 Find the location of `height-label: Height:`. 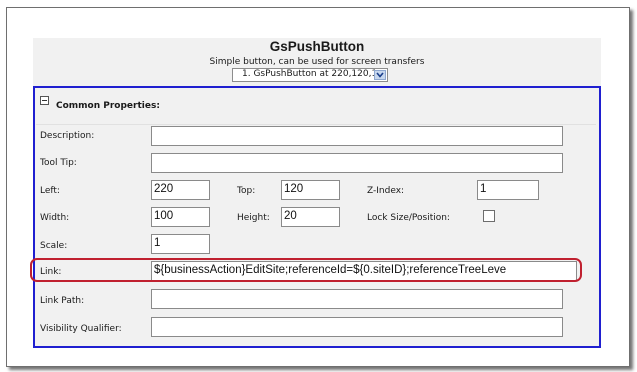

height-label: Height: is located at coordinates (253, 218).